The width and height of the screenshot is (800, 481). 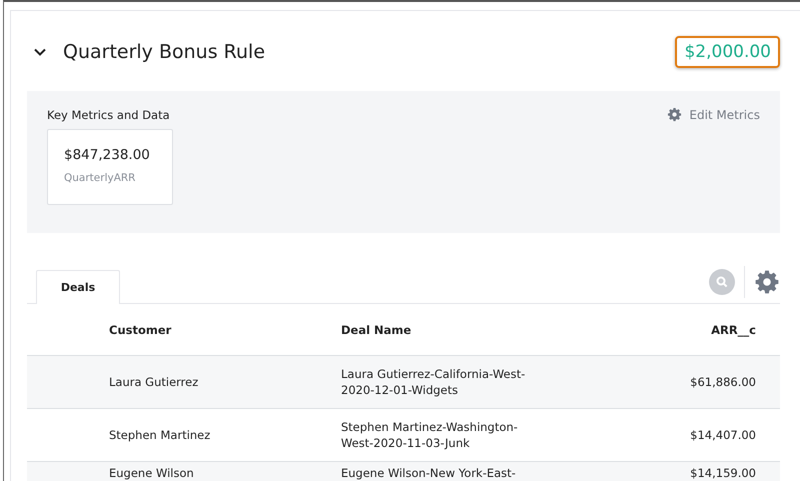 What do you see at coordinates (674, 114) in the screenshot?
I see `gear-icon` at bounding box center [674, 114].